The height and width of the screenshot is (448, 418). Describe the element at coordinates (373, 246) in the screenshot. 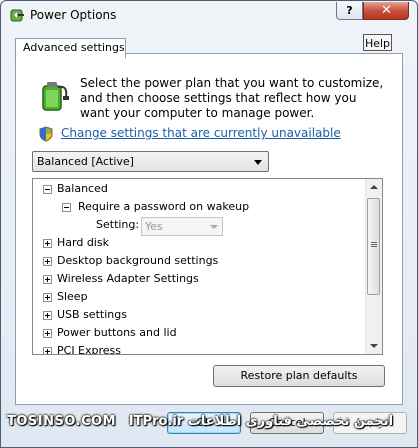

I see `scroll-thumb` at that location.